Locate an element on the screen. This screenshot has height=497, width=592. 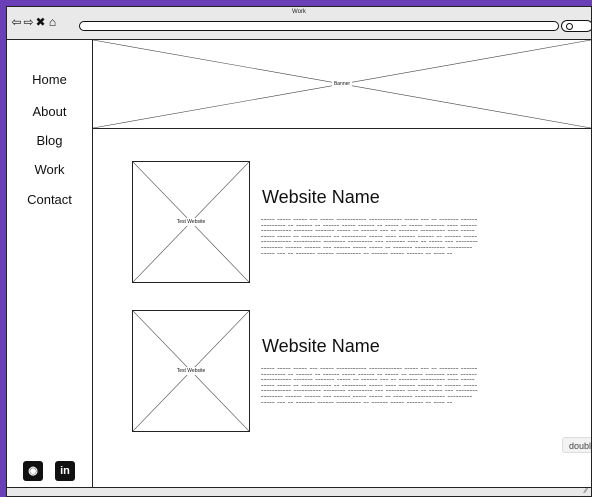
github-icon: ◉ is located at coordinates (33, 471).